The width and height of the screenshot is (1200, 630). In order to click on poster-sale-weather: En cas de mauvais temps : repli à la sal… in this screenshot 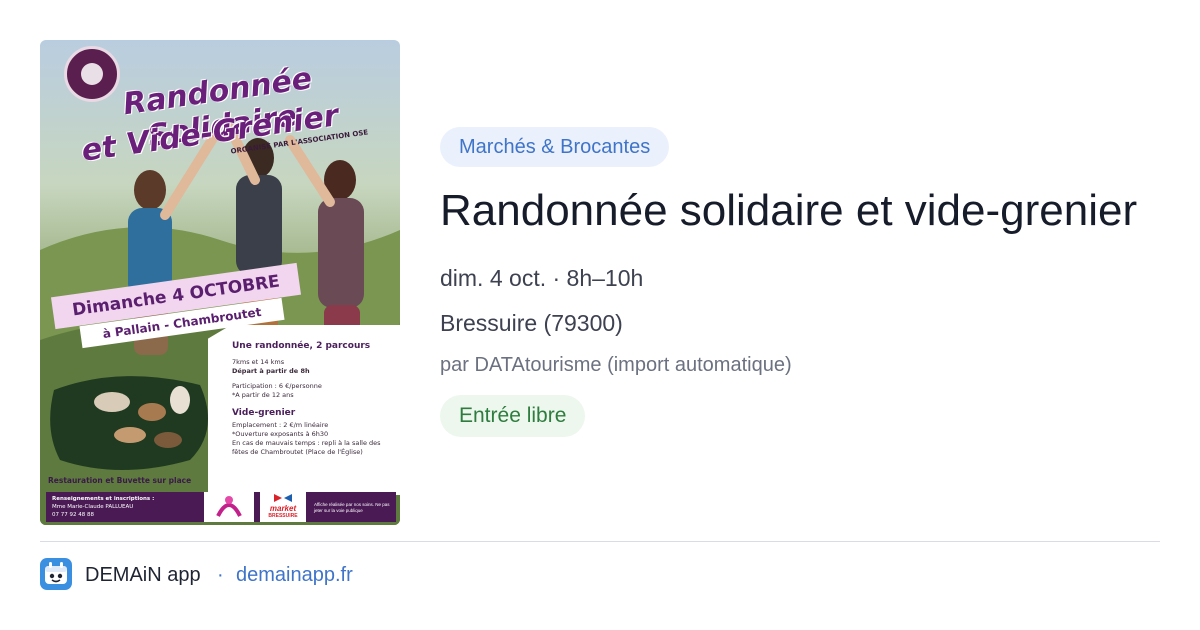, I will do `click(306, 447)`.